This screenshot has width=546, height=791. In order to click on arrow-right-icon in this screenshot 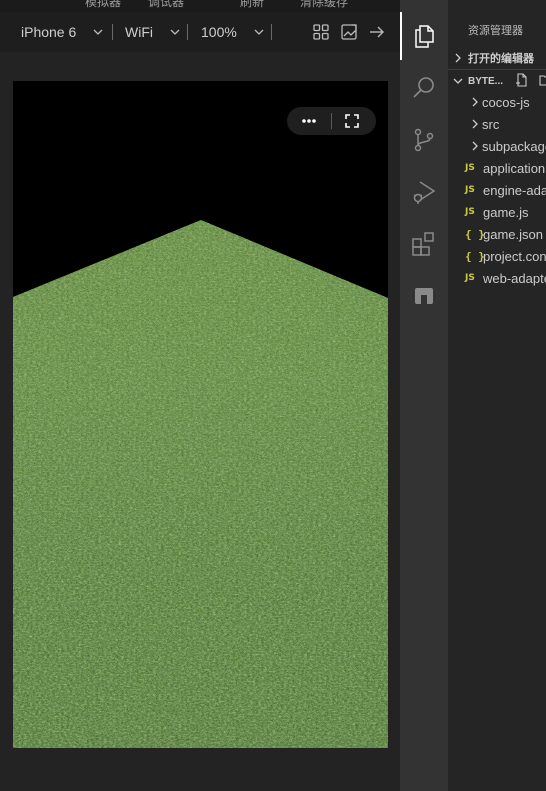, I will do `click(377, 32)`.